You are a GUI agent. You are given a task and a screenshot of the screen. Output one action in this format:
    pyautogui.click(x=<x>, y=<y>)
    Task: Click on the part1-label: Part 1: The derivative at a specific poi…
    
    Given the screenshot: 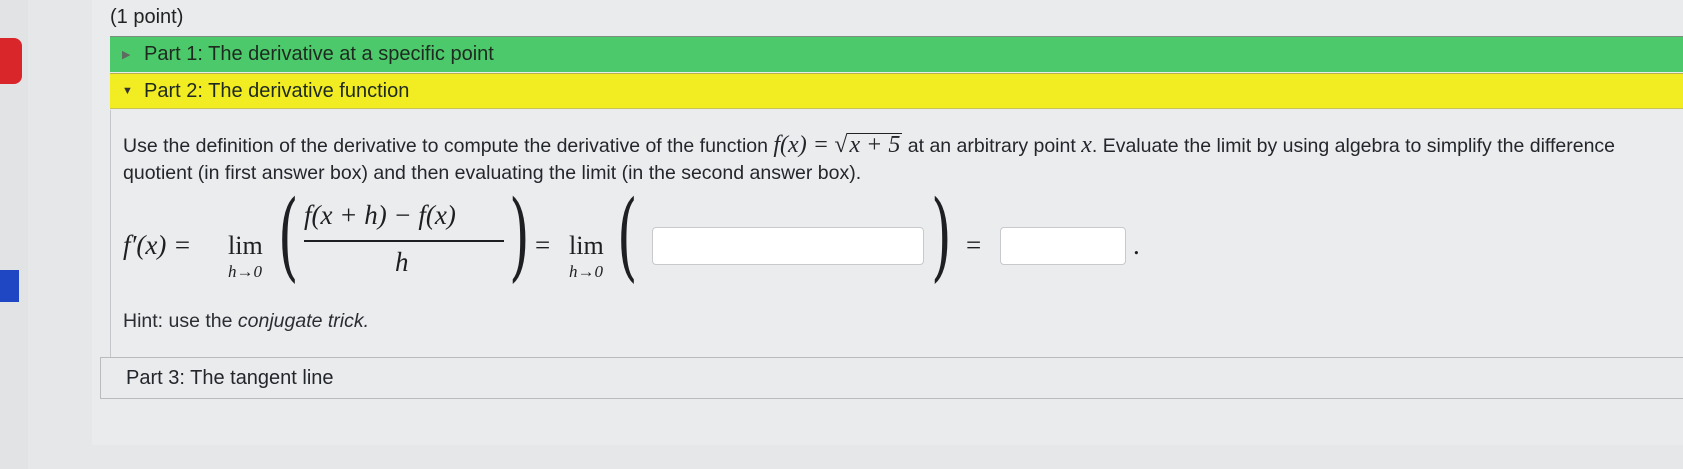 What is the action you would take?
    pyautogui.click(x=319, y=54)
    